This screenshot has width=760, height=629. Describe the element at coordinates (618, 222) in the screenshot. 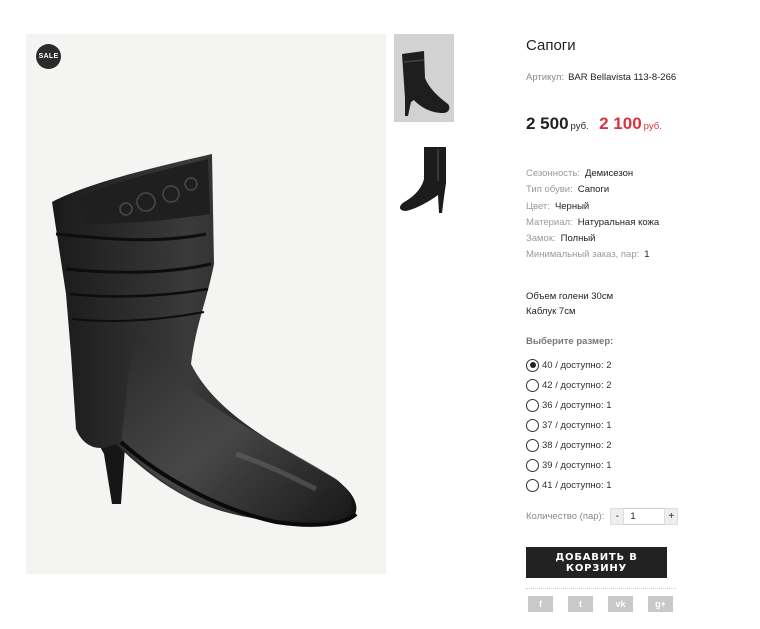

I see `attribute-value: Натуральная кожа` at that location.